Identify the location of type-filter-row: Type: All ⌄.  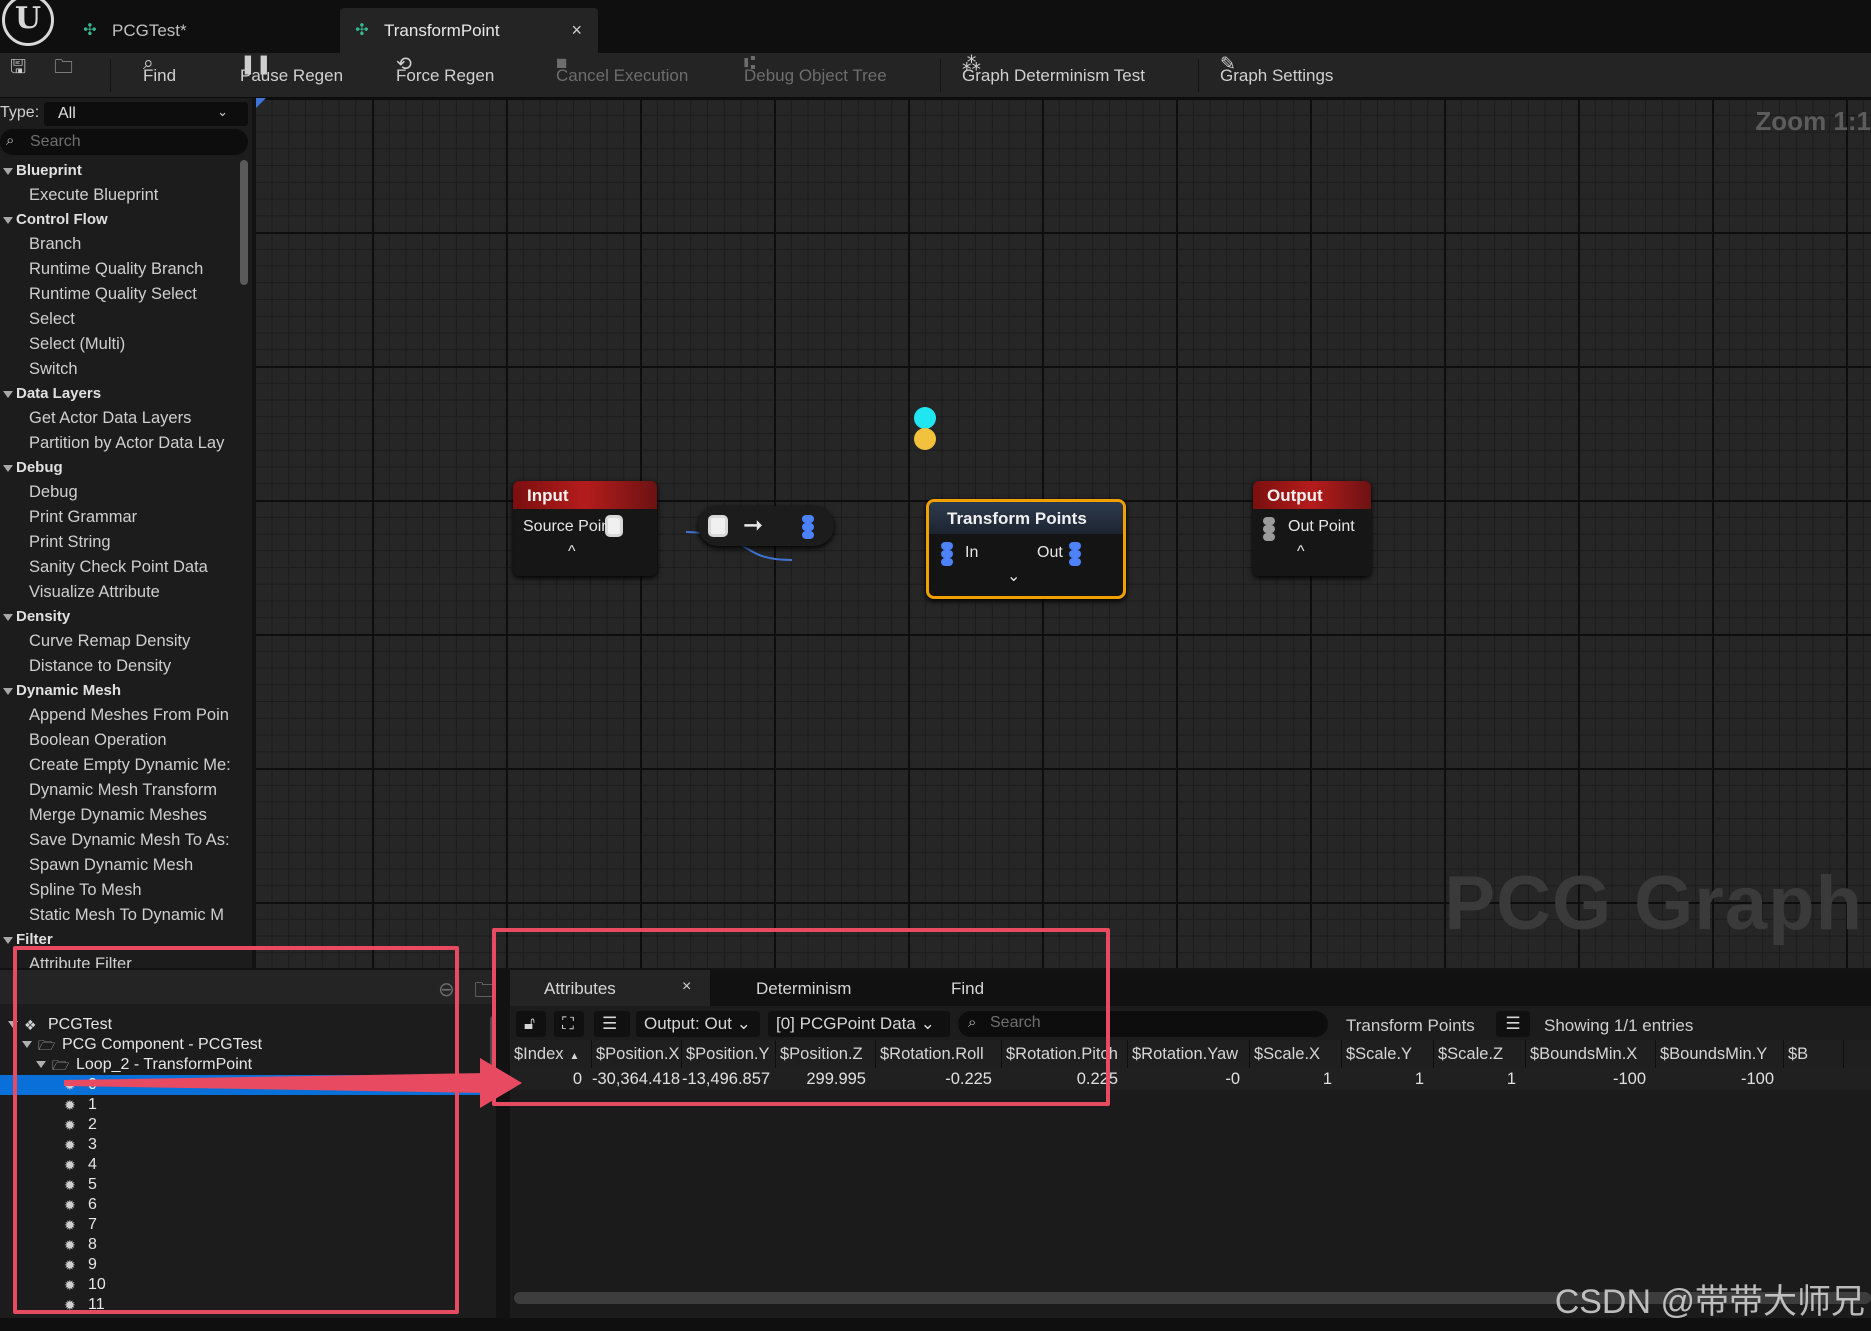
(125, 114).